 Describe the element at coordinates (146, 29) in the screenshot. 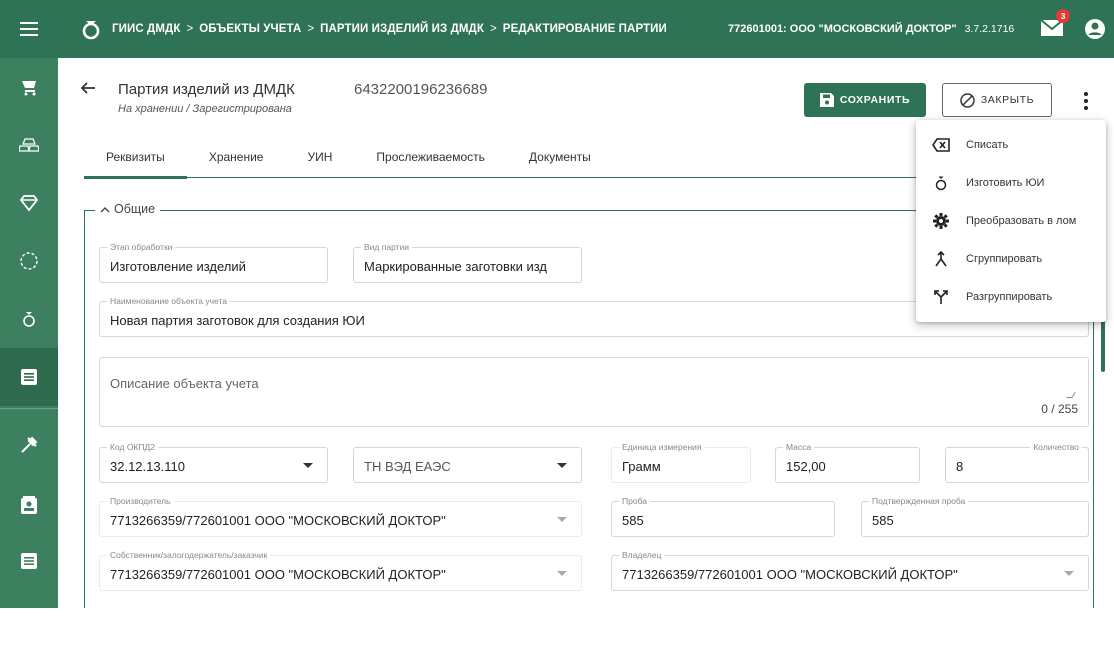

I see `breadcrumb-item-home: ГИИС ДМДК` at that location.